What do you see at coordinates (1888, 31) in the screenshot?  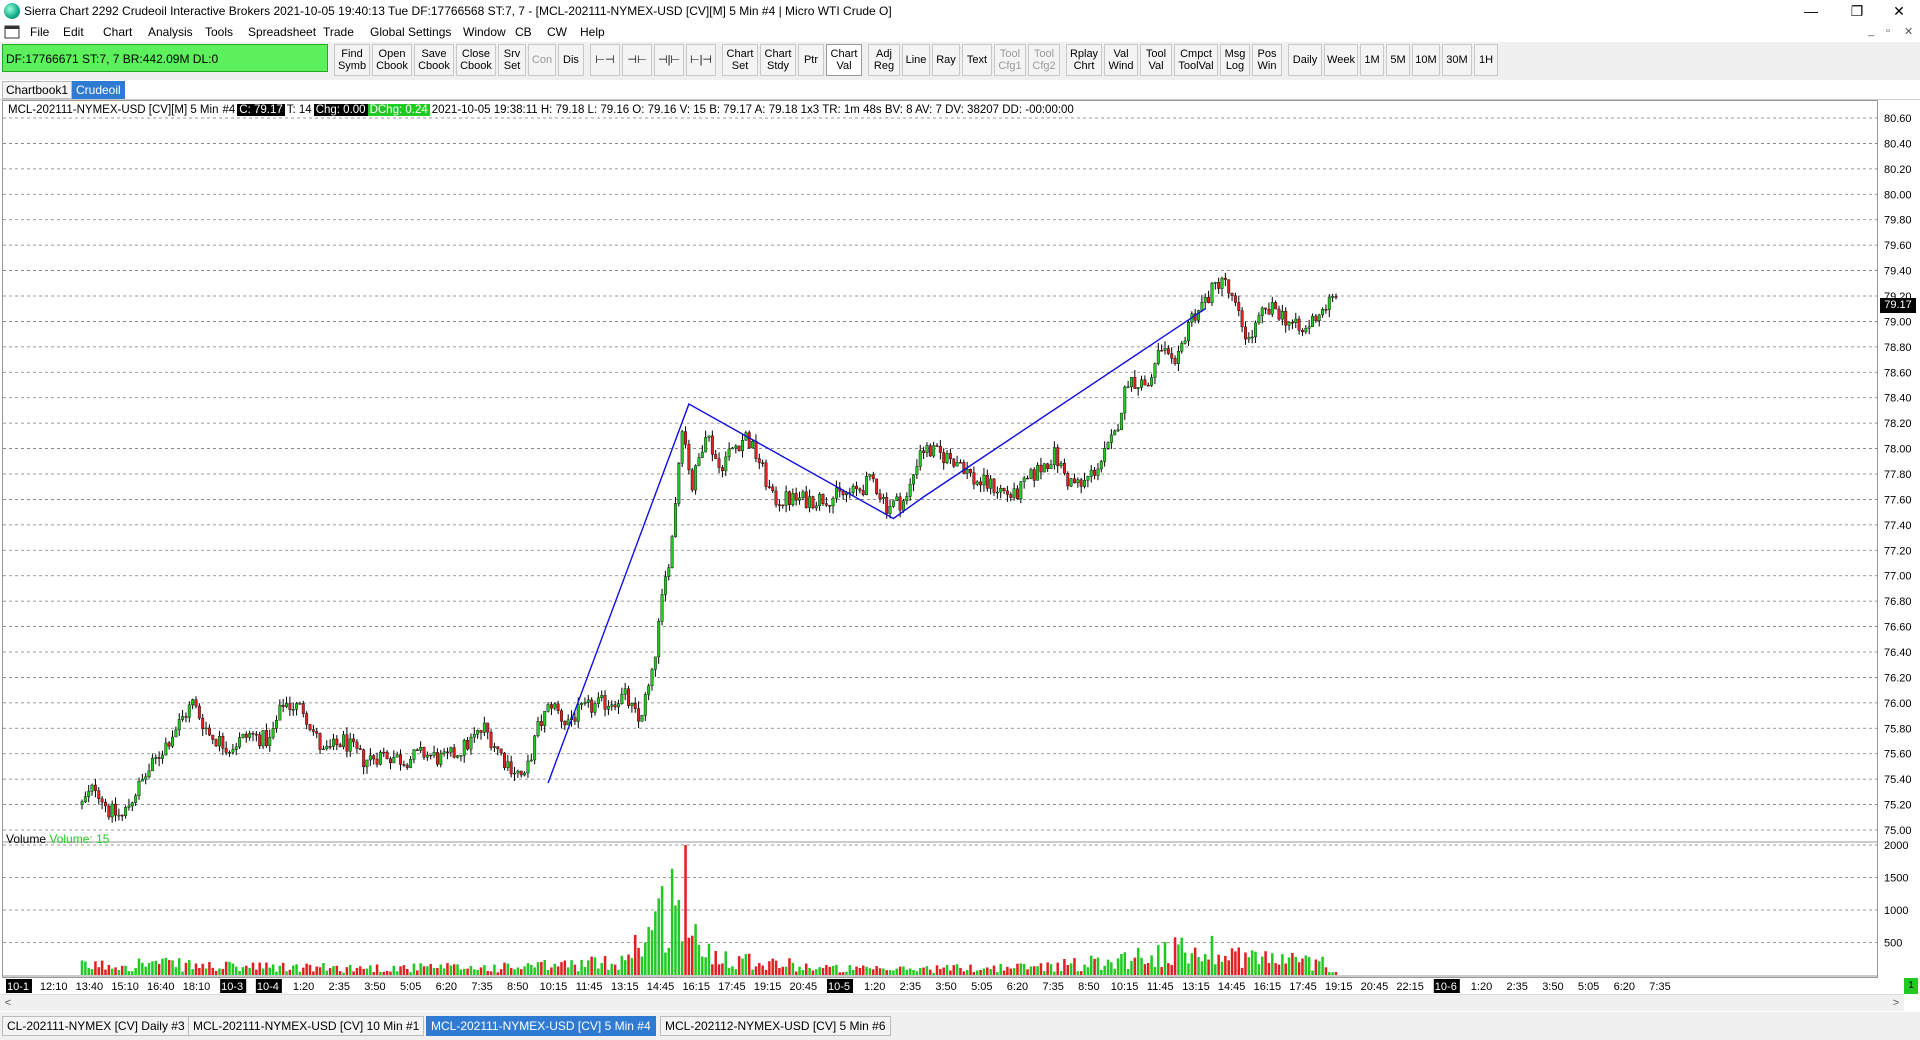 I see `mdi-restore-button: ▫` at bounding box center [1888, 31].